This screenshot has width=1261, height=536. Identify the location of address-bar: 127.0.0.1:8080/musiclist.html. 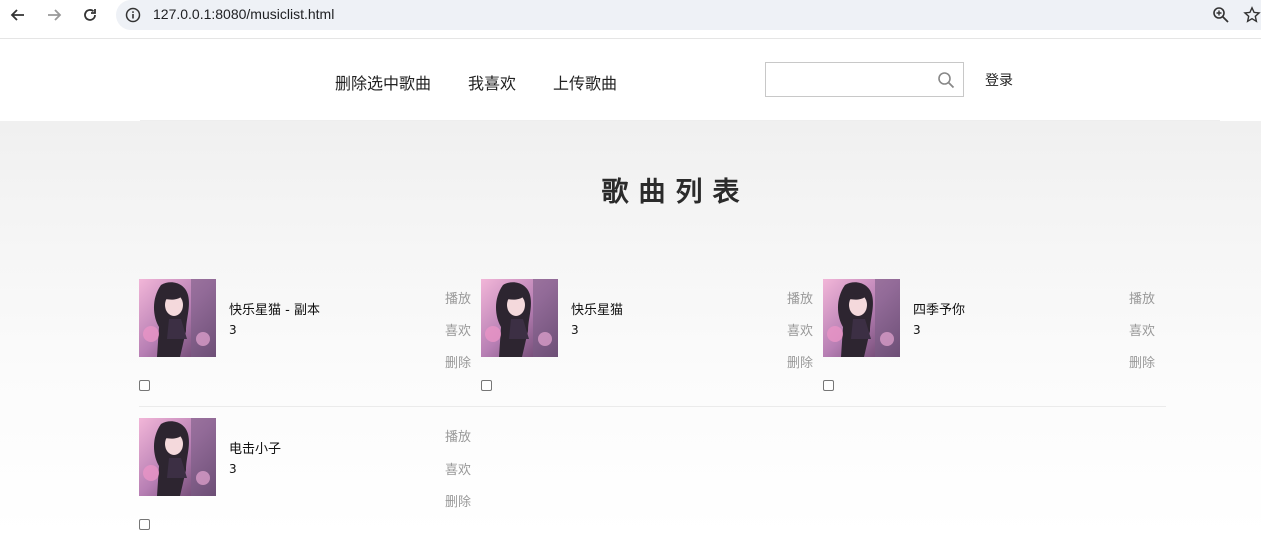
(688, 15).